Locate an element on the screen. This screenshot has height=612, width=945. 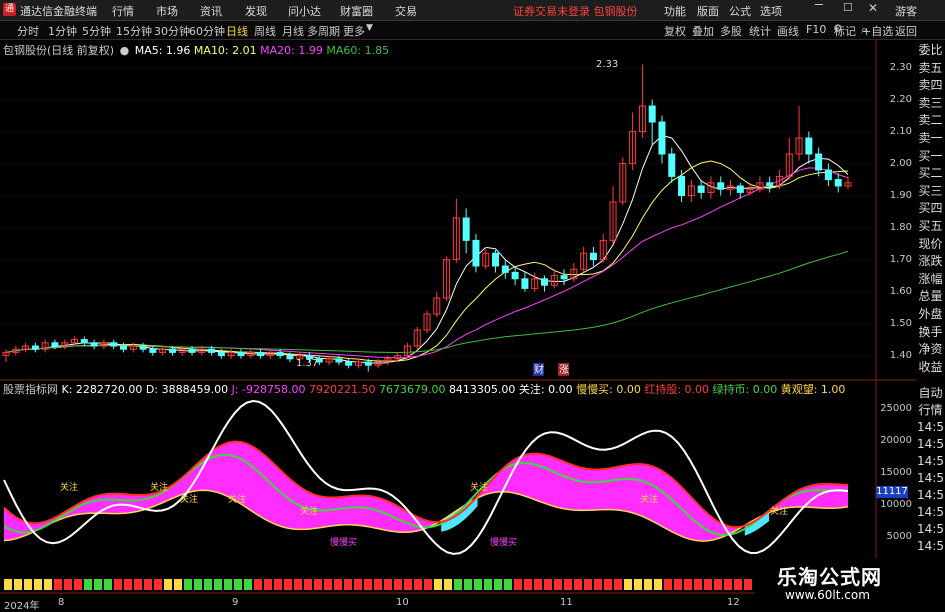
low-annotation: 1.37 is located at coordinates (307, 363).